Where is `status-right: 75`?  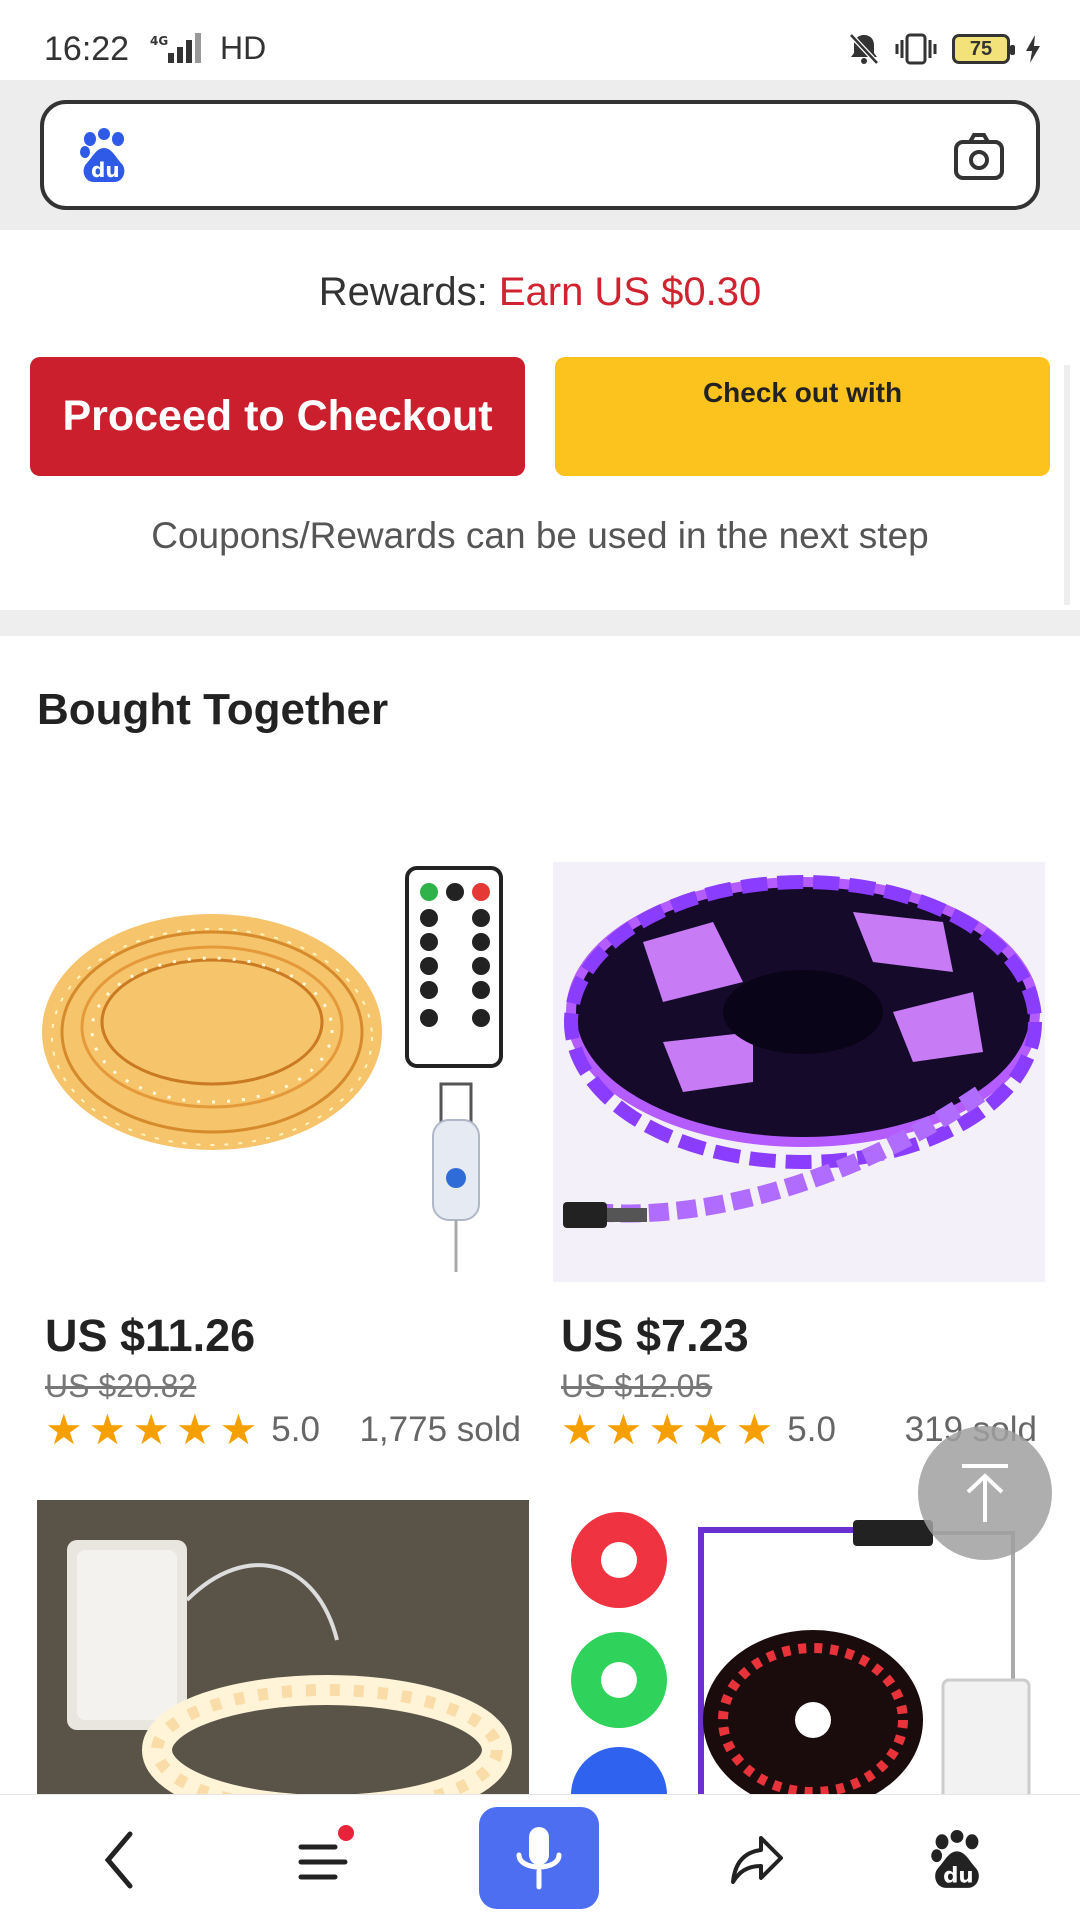 status-right: 75 is located at coordinates (945, 49).